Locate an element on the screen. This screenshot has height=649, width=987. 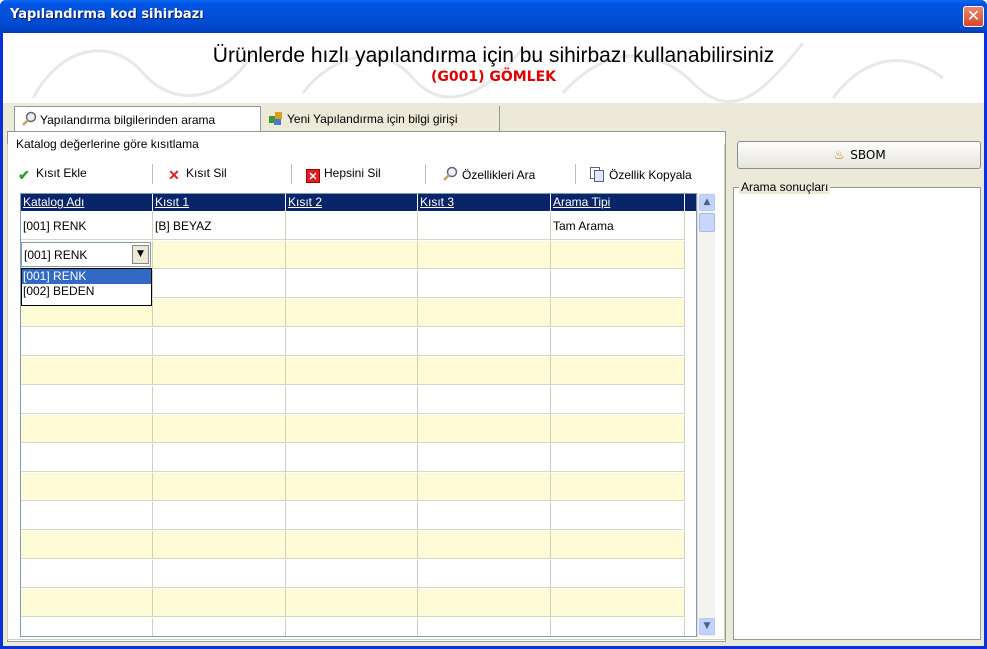
add-constraint-button: ✔ Kısıt Ekle is located at coordinates (51, 173).